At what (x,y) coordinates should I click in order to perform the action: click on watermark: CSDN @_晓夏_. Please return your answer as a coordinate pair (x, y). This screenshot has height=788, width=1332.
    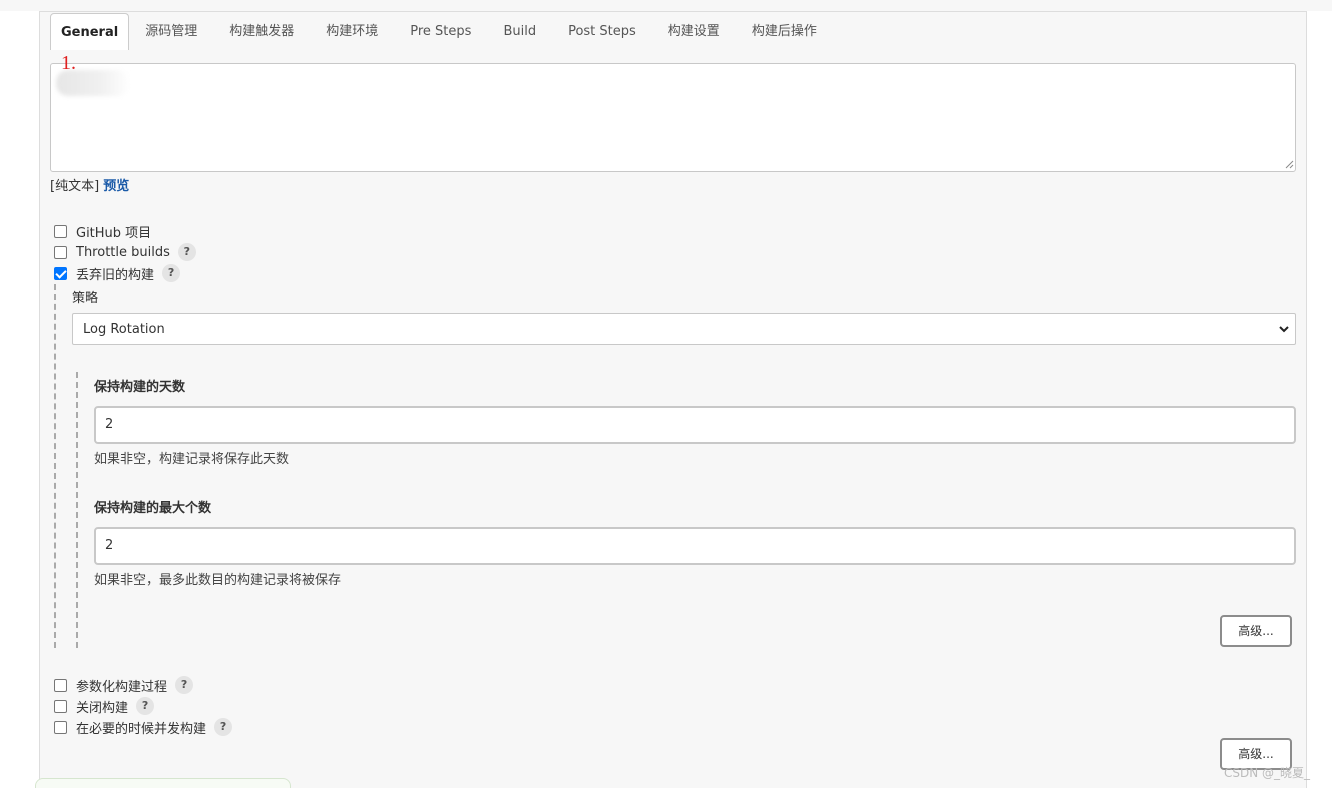
    Looking at the image, I should click on (1267, 773).